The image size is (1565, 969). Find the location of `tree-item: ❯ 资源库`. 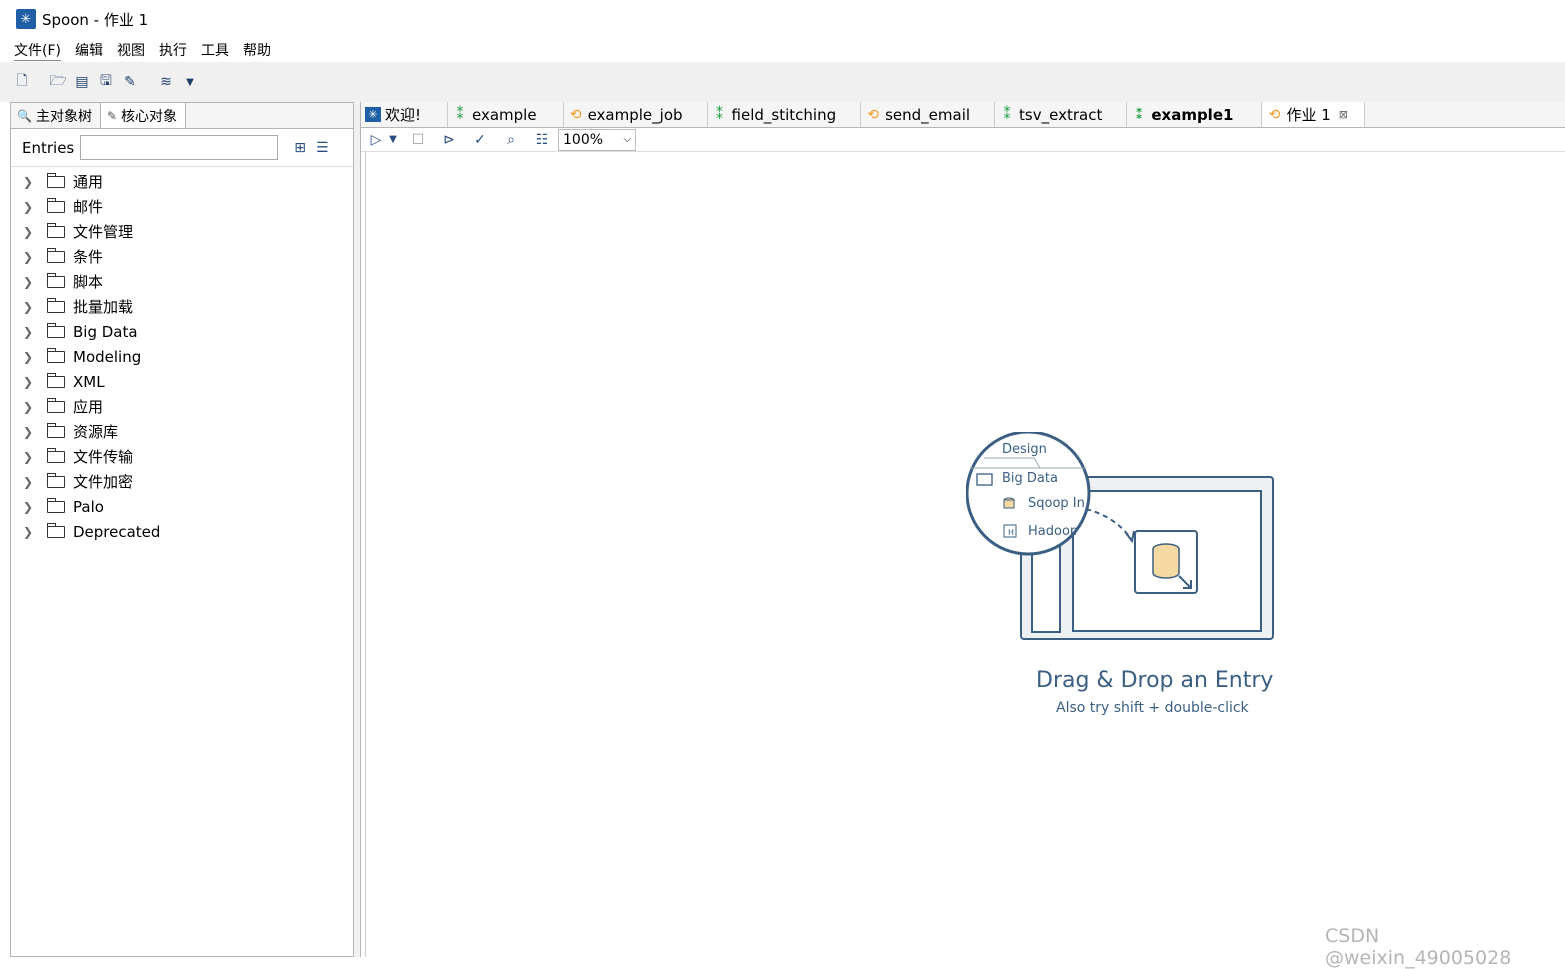

tree-item: ❯ 资源库 is located at coordinates (182, 431).